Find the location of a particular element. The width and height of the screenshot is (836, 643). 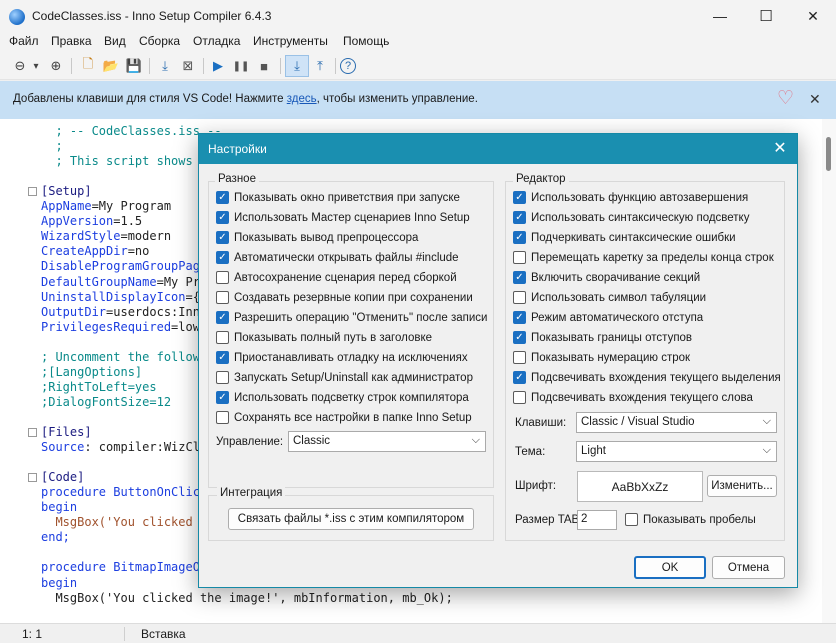

editor-checkbox-8: Показывать нумерацию строк is located at coordinates (601, 357).